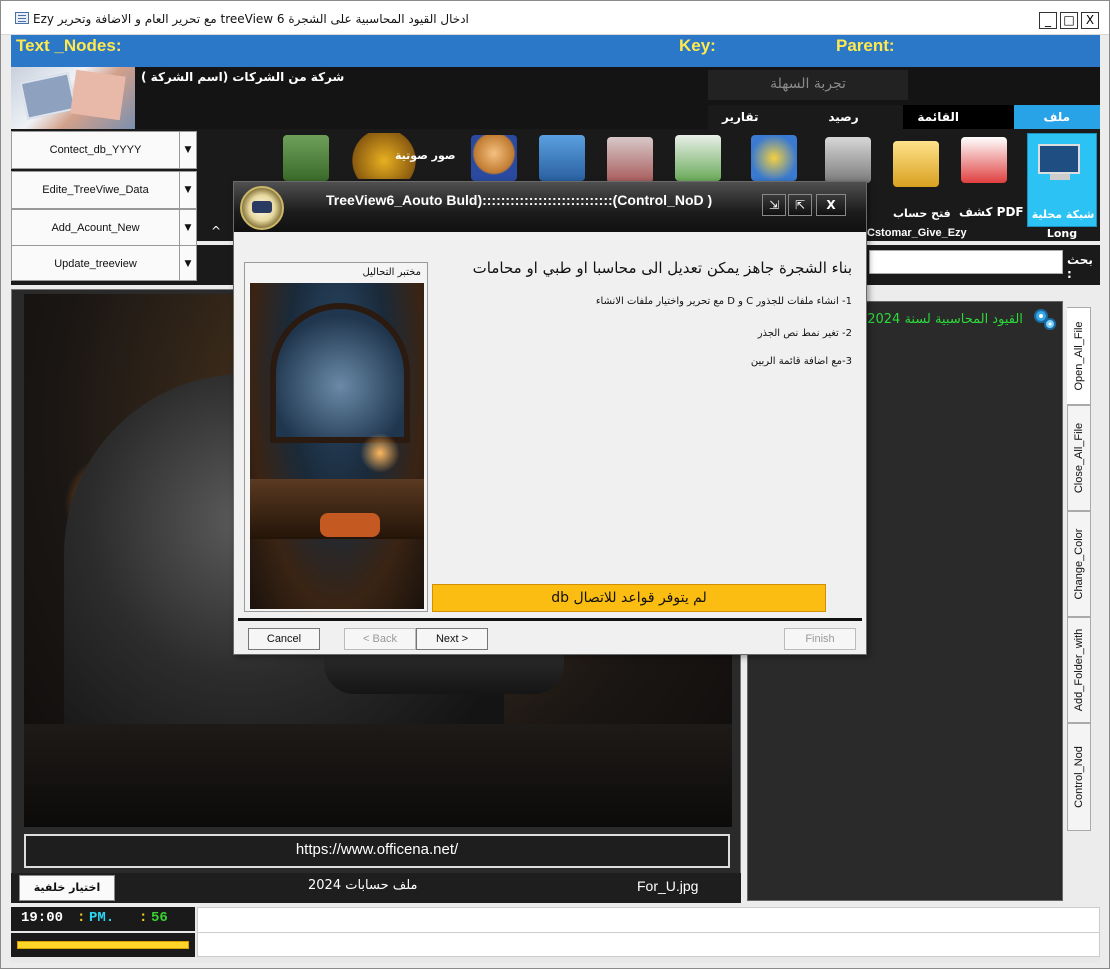  What do you see at coordinates (966, 262) in the screenshot?
I see `search-input` at bounding box center [966, 262].